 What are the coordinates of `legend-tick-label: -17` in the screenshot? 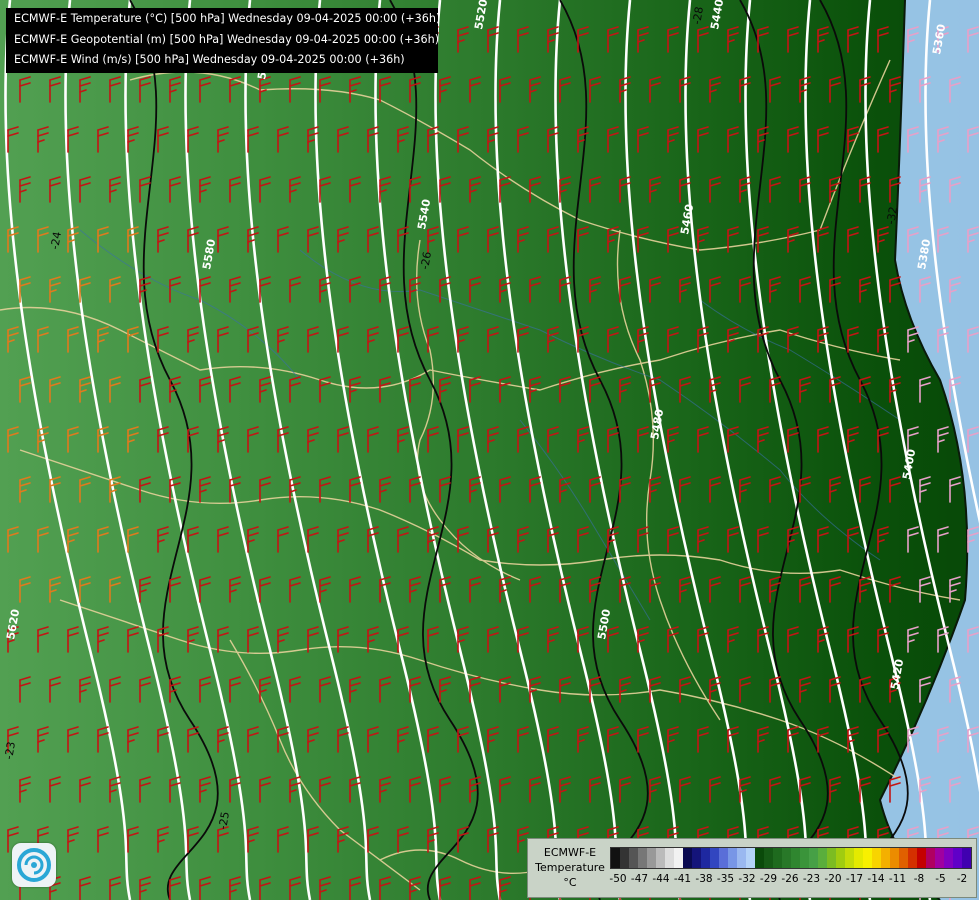 It's located at (854, 879).